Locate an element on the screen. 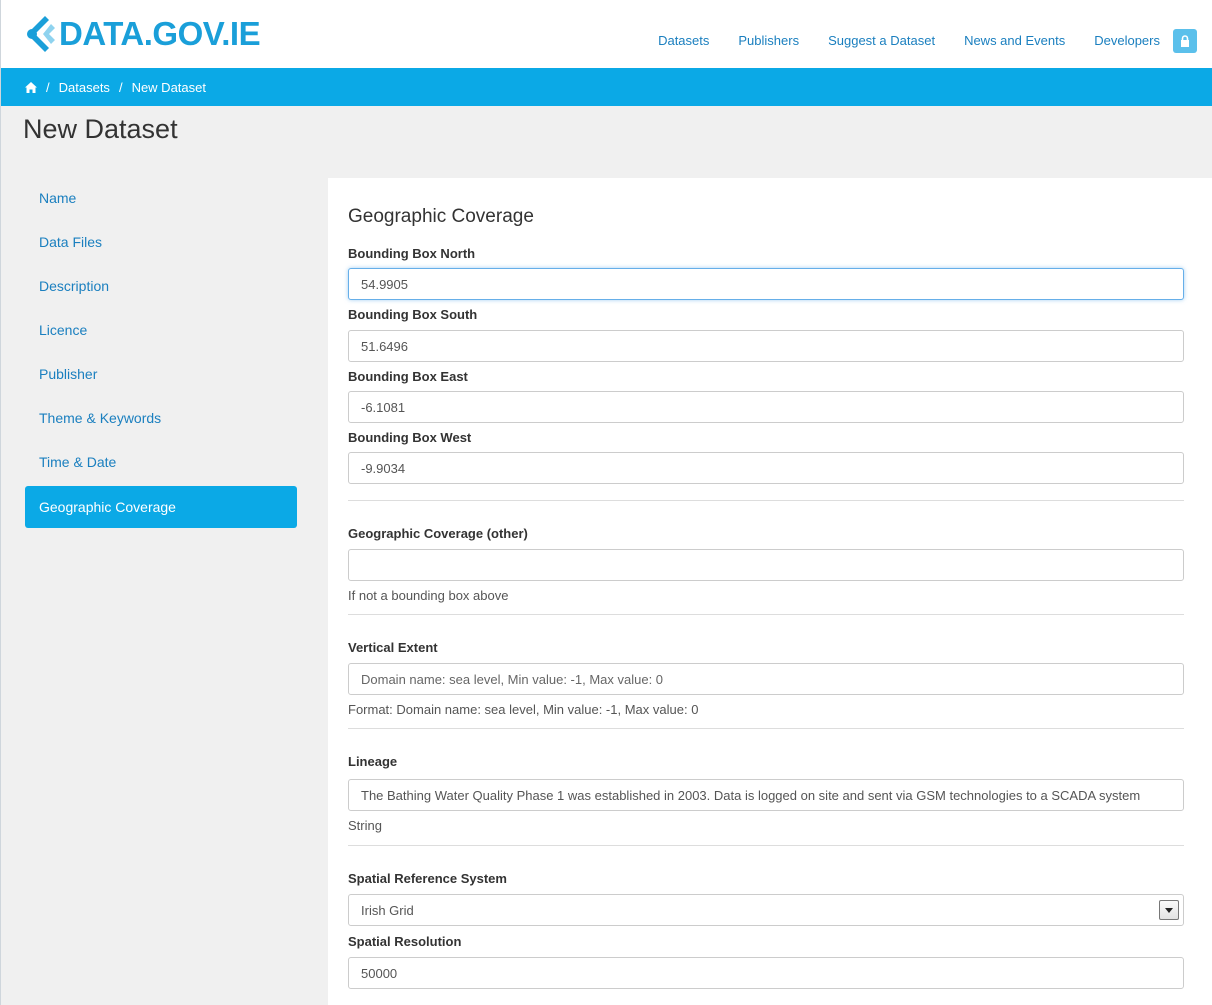 This screenshot has height=1005, width=1212. nav-suggest-dataset: Suggest a Dataset is located at coordinates (881, 41).